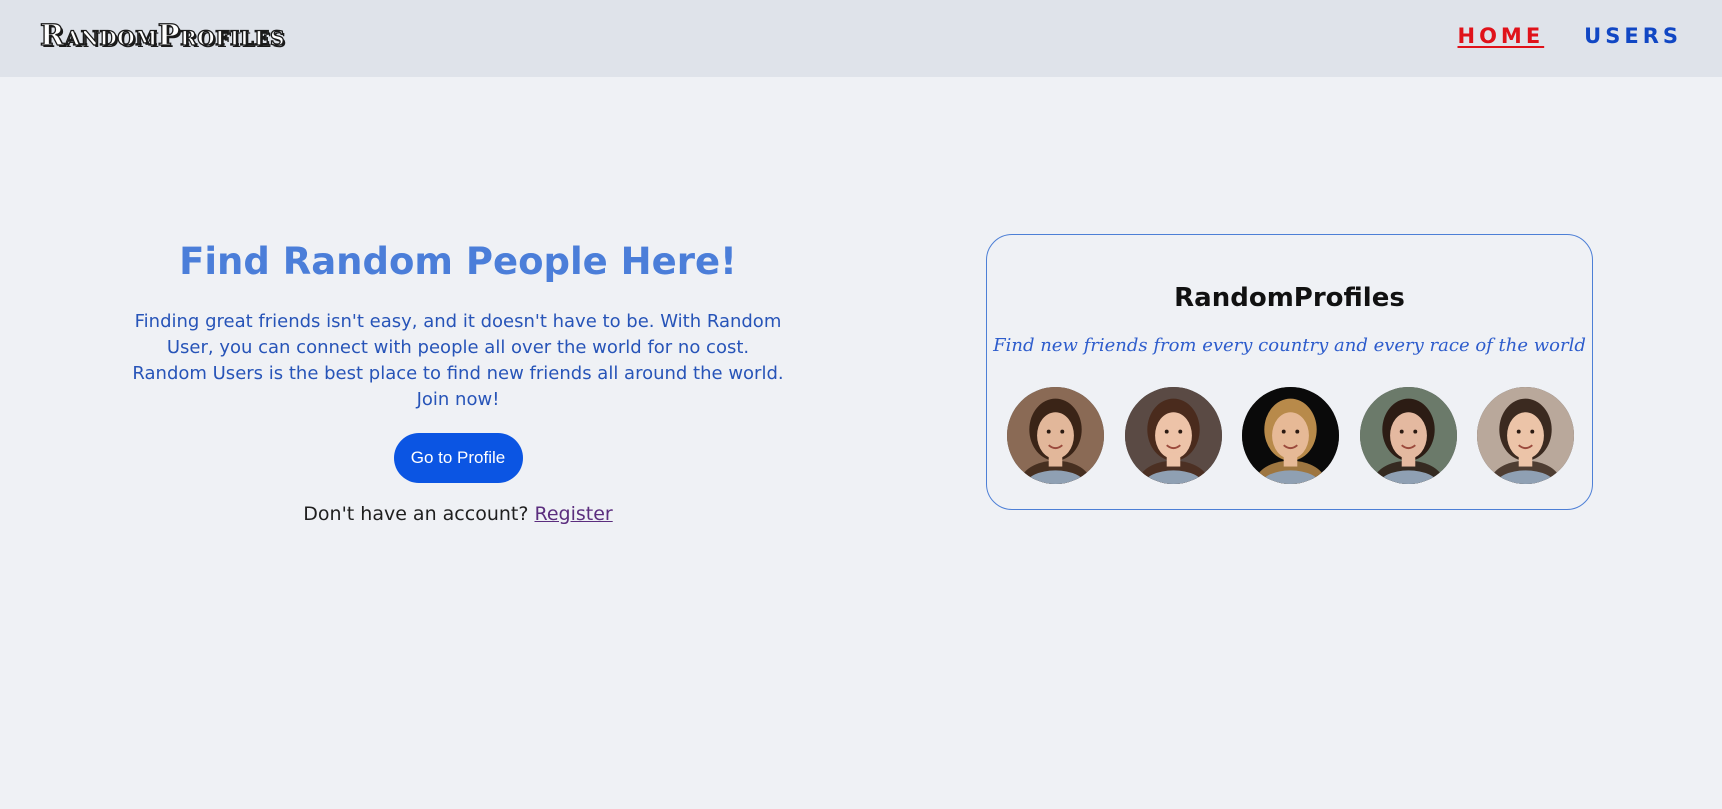 The width and height of the screenshot is (1722, 809). What do you see at coordinates (458, 261) in the screenshot?
I see `hero-title: Find Random People Here!` at bounding box center [458, 261].